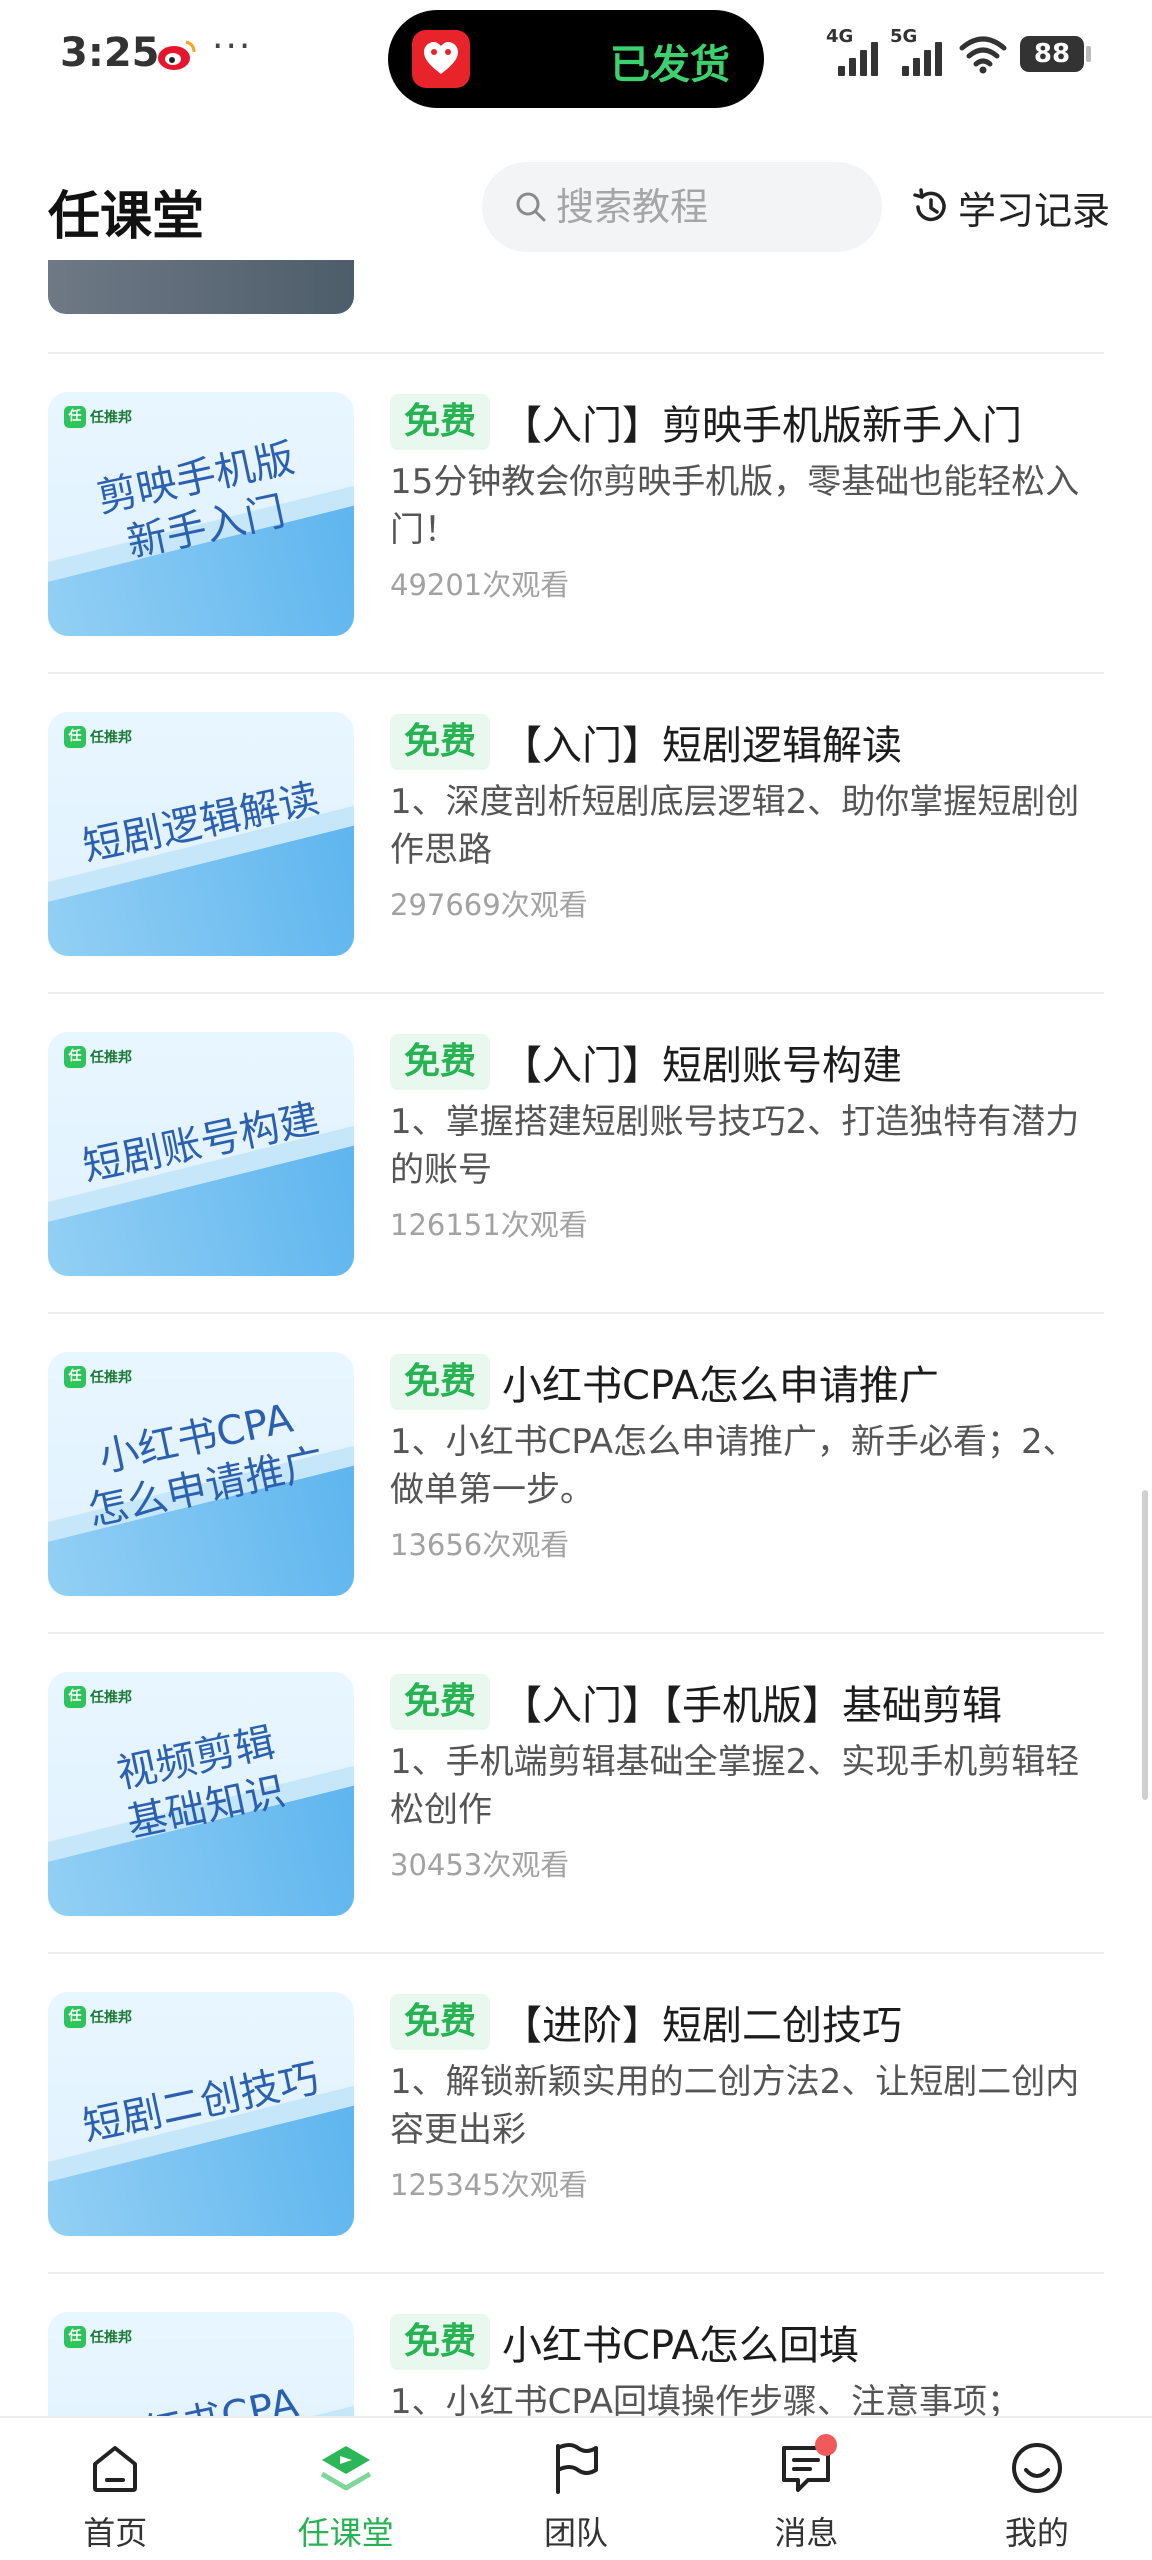 The height and width of the screenshot is (2560, 1152). I want to click on scrollbar, so click(1145, 1645).